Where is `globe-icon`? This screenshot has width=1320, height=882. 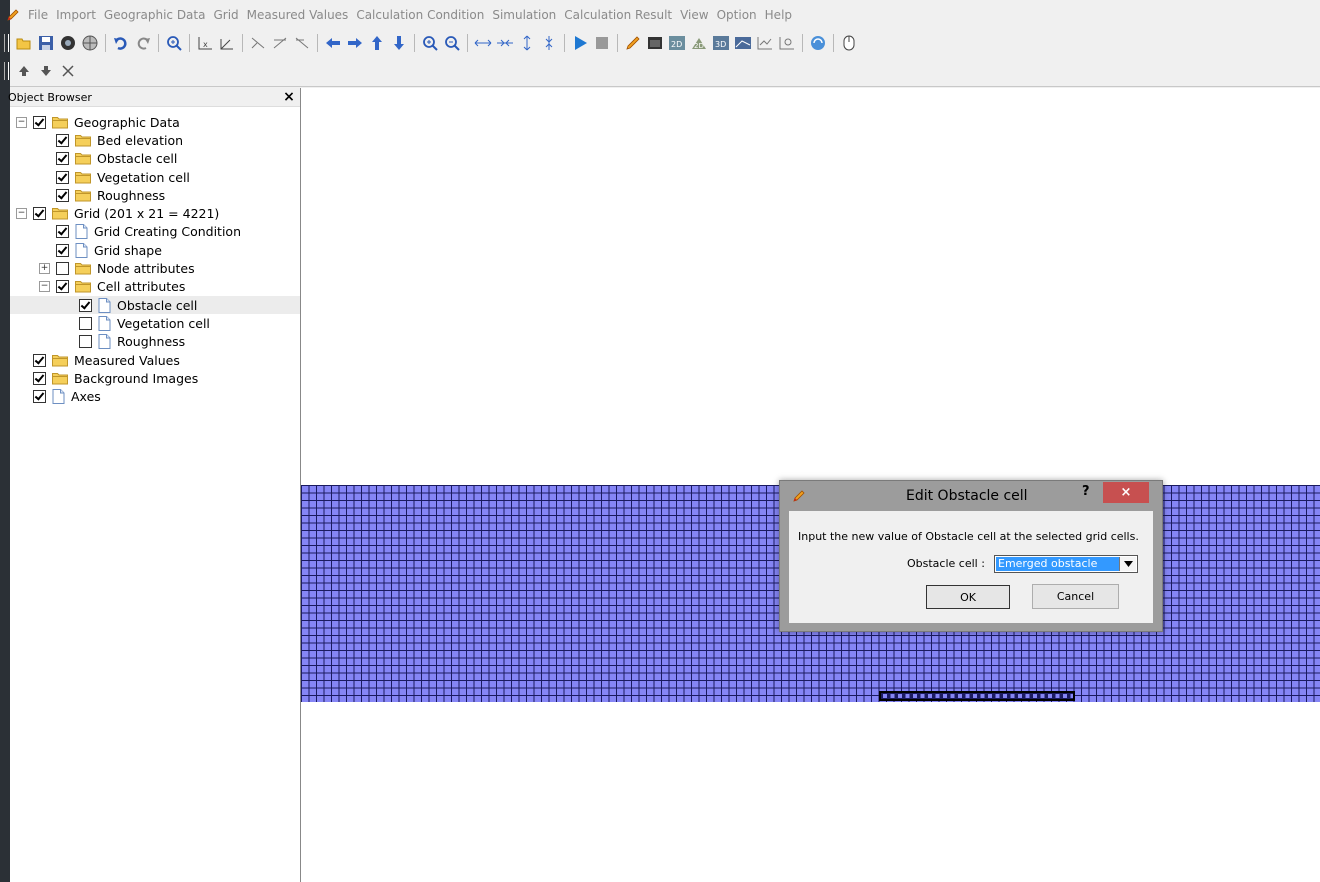
globe-icon is located at coordinates (90, 43).